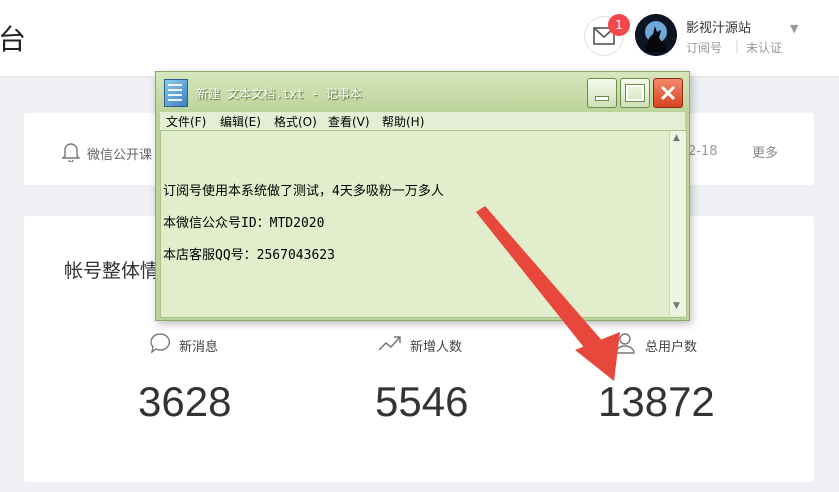 The image size is (839, 492). I want to click on text-line: 订阅号使用本系统做了测试，4天多吸粉一万多人, so click(303, 191).